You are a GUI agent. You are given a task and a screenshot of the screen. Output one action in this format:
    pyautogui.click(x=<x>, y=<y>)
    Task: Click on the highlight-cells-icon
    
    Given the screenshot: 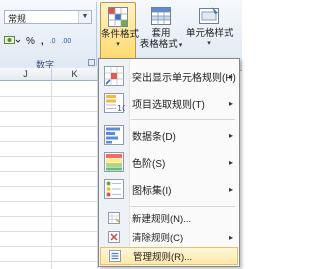 What is the action you would take?
    pyautogui.click(x=114, y=76)
    